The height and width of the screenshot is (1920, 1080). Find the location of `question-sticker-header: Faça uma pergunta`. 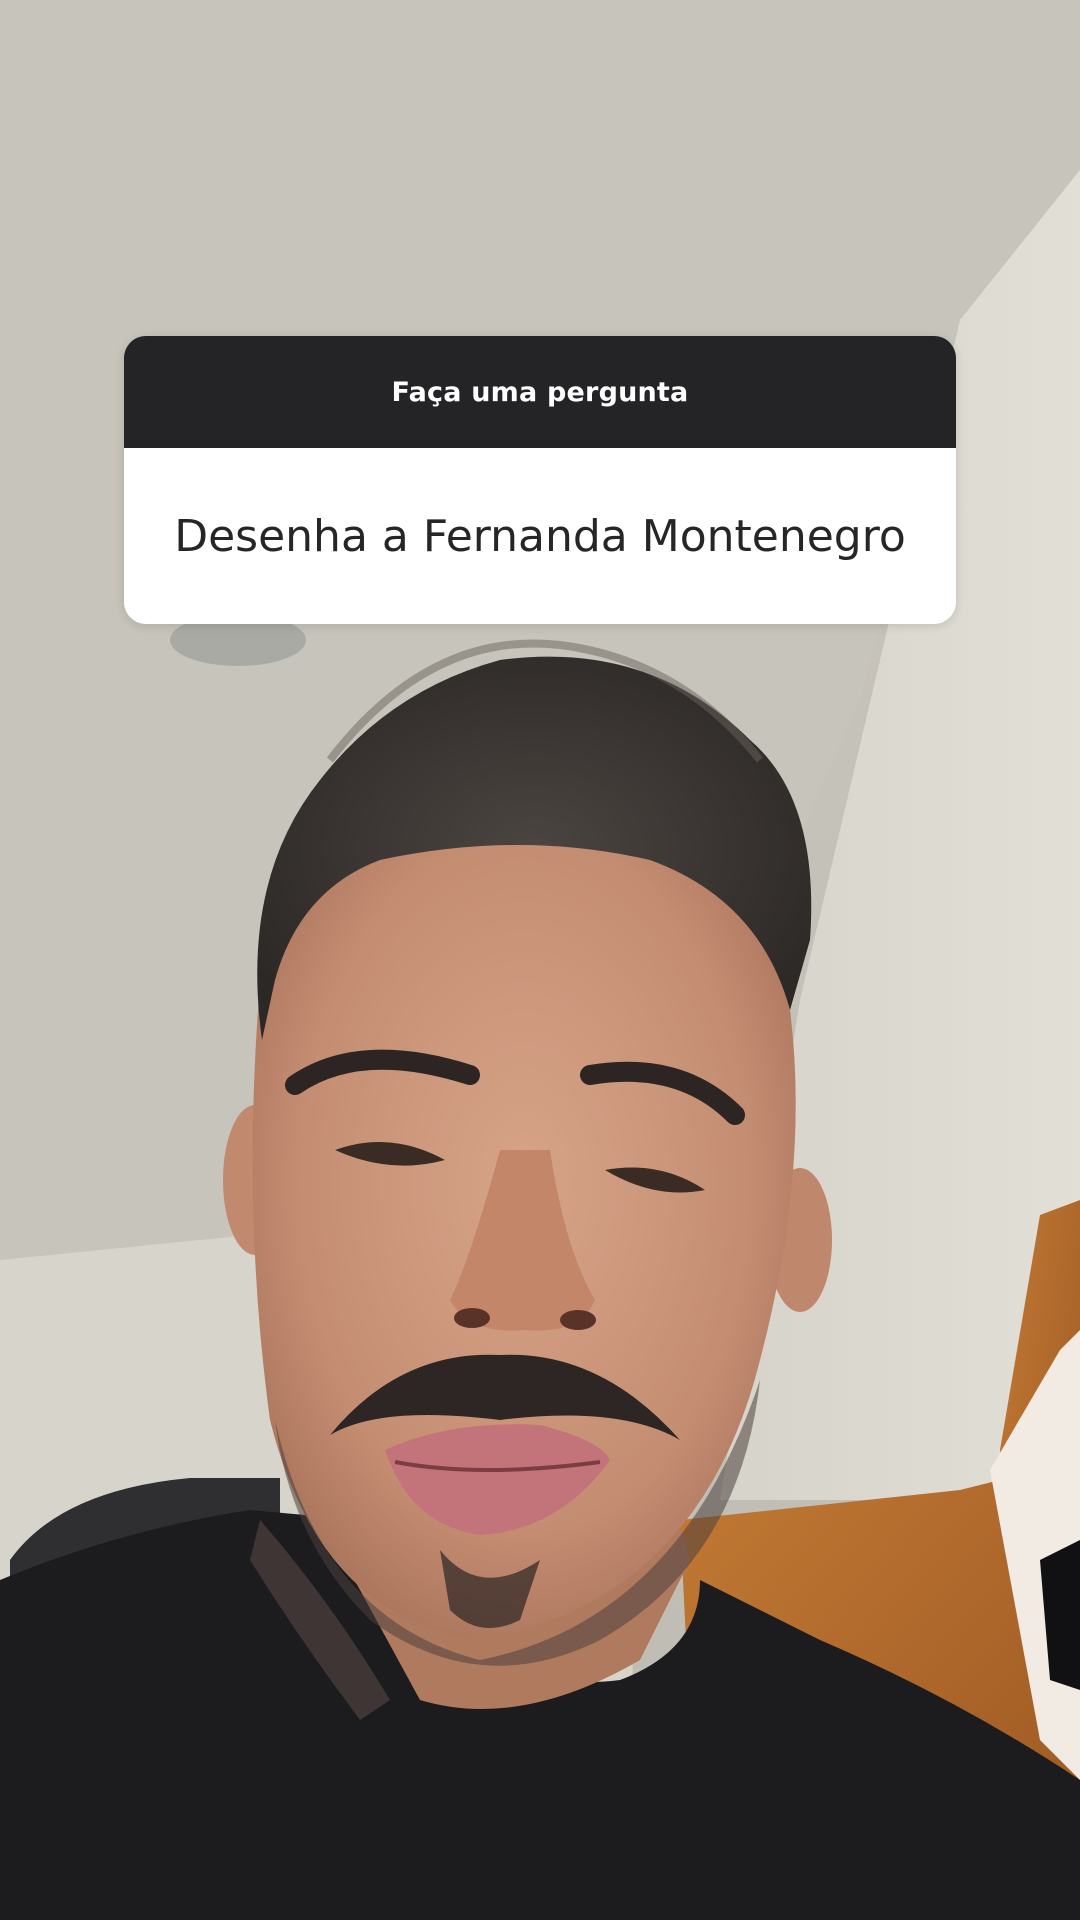

question-sticker-header: Faça uma pergunta is located at coordinates (540, 392).